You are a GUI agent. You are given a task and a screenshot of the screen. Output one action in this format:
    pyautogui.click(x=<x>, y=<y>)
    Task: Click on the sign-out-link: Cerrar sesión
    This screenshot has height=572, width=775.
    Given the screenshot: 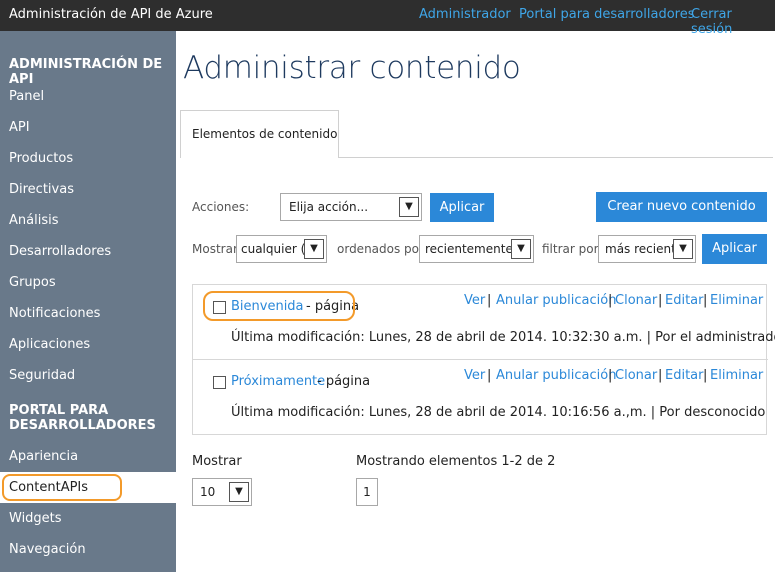 What is the action you would take?
    pyautogui.click(x=733, y=22)
    